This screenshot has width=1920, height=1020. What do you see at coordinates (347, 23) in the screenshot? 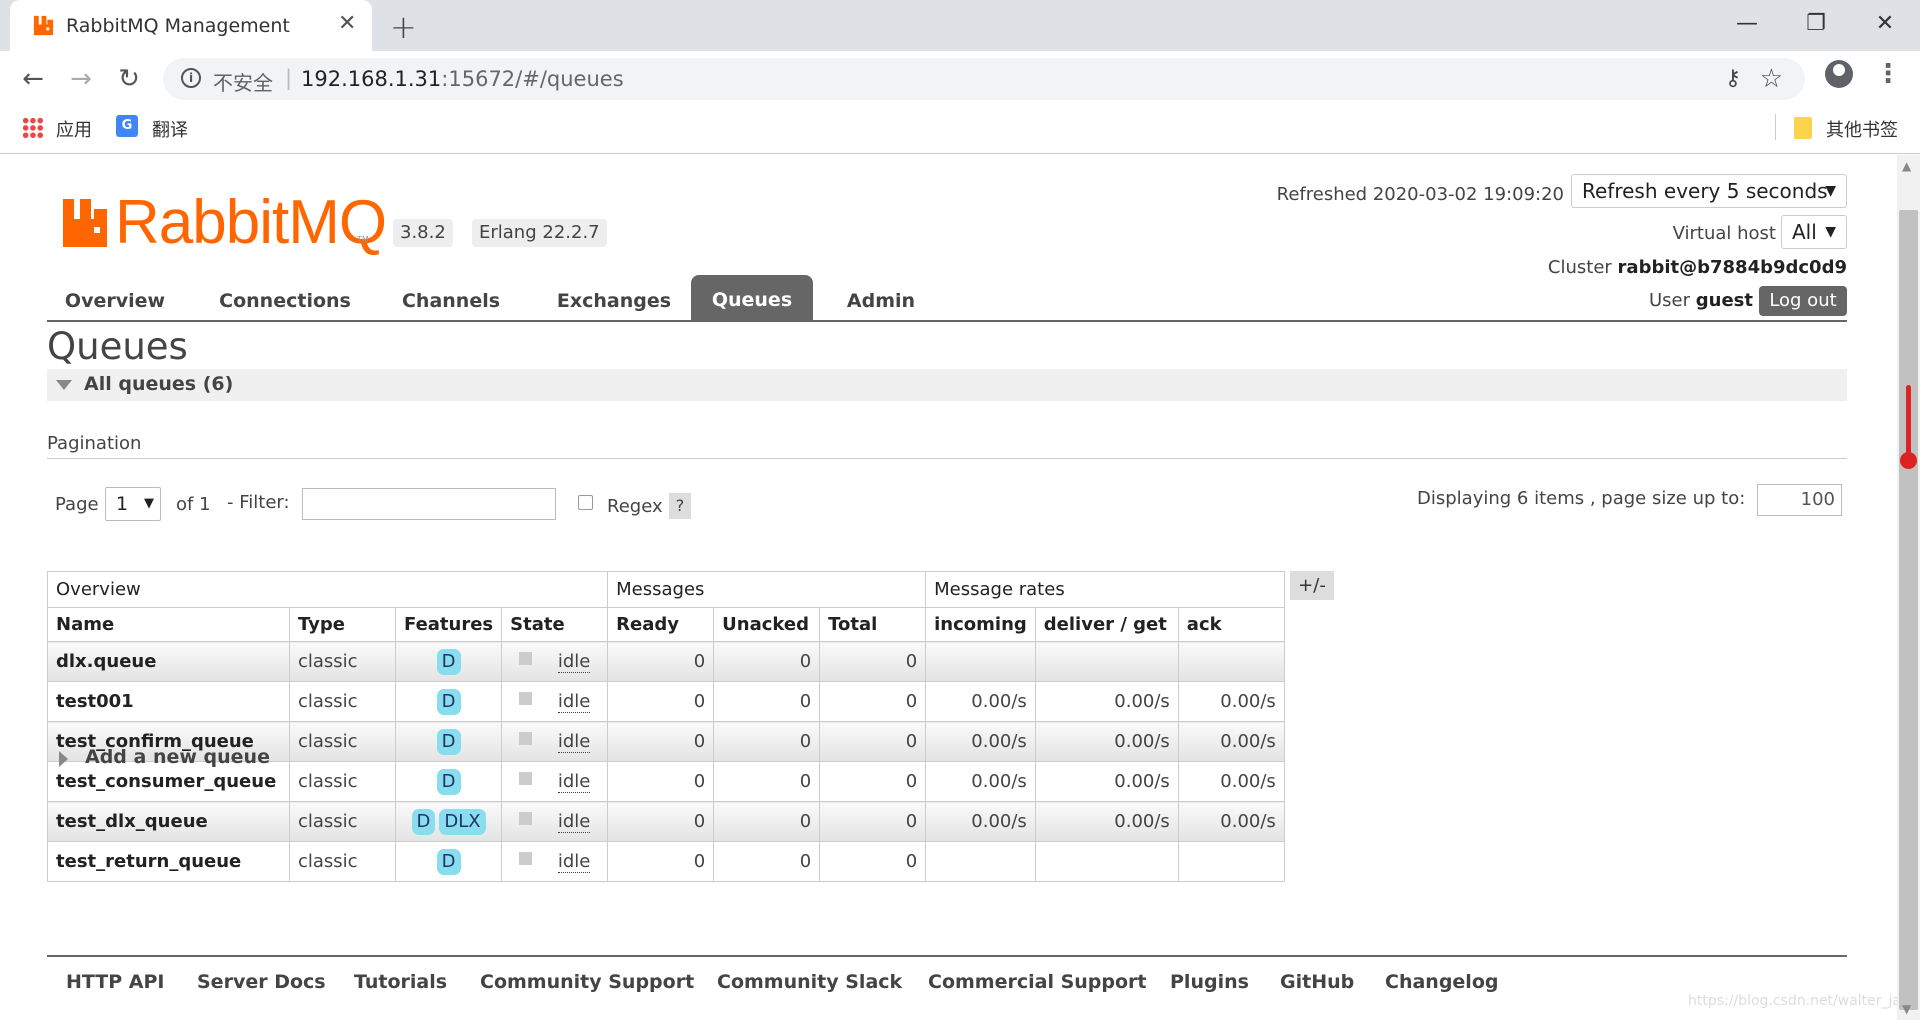
I see `tab-close-icon: ✕` at bounding box center [347, 23].